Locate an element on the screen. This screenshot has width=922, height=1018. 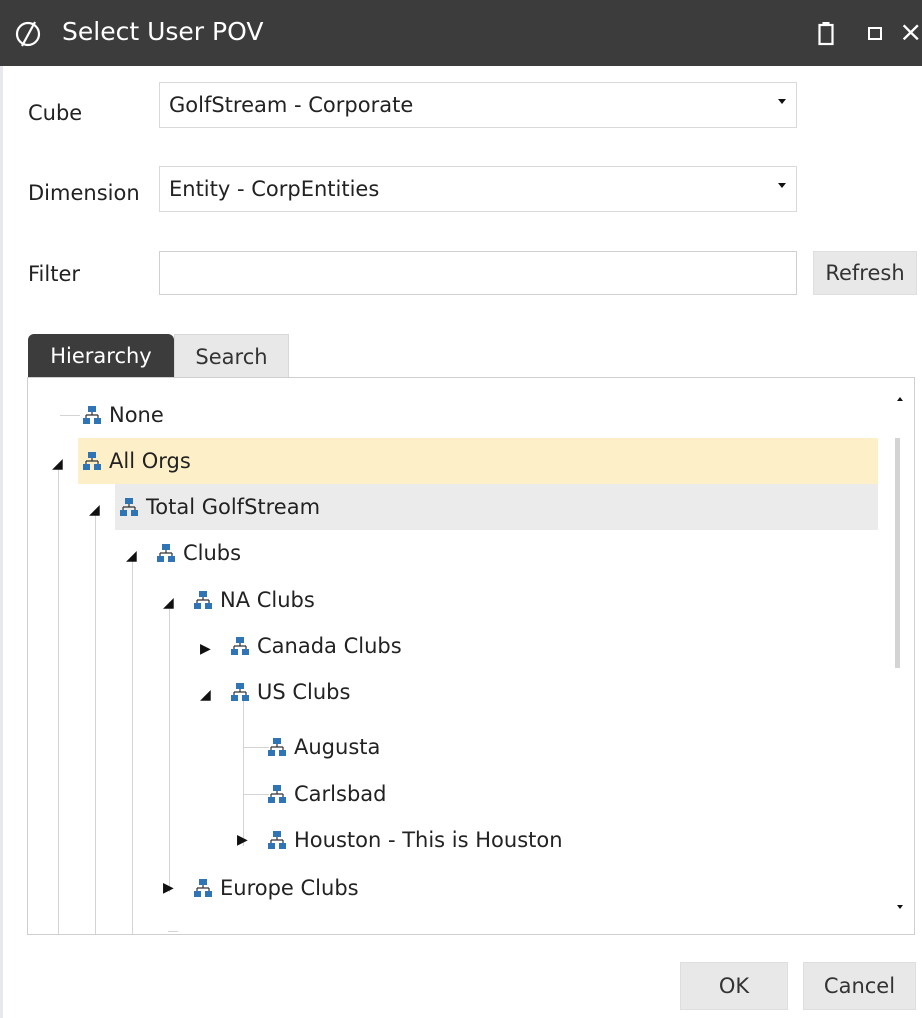
tab-hierarchy: Hierarchy is located at coordinates (101, 356).